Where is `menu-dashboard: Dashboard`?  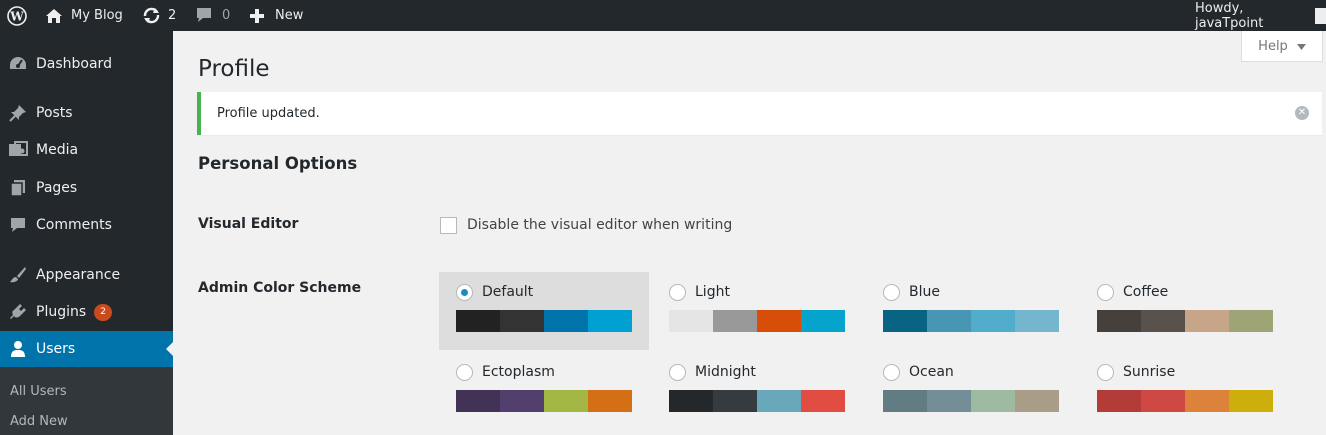 menu-dashboard: Dashboard is located at coordinates (86, 64).